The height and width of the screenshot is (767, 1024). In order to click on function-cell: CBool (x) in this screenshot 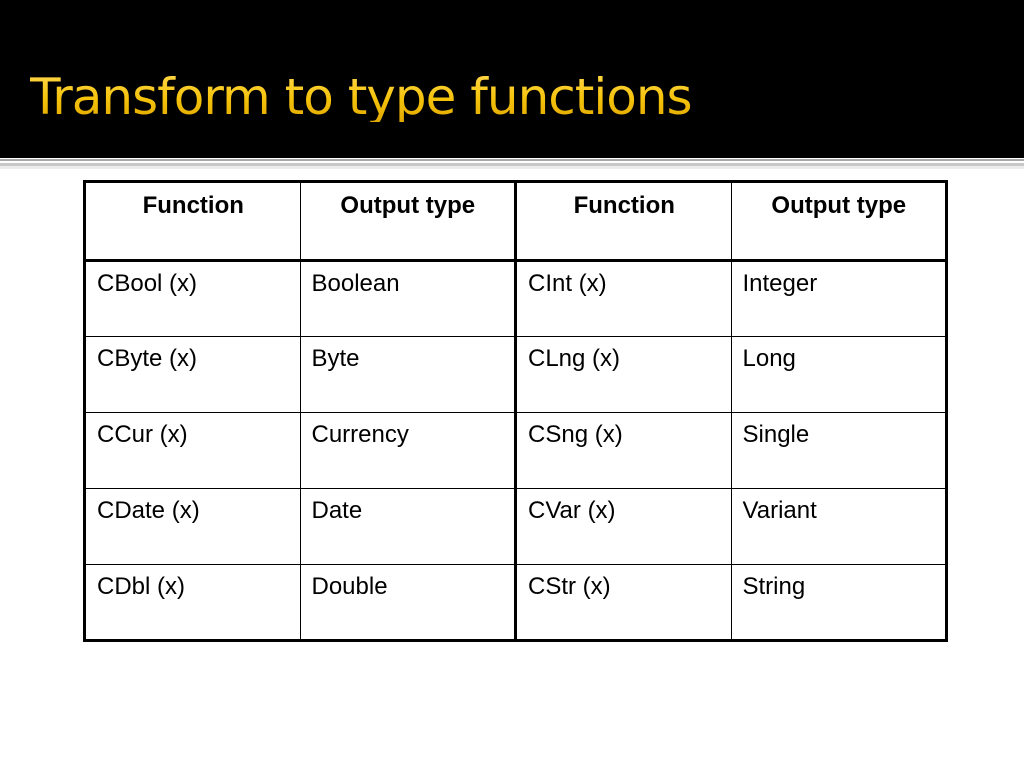, I will do `click(192, 298)`.